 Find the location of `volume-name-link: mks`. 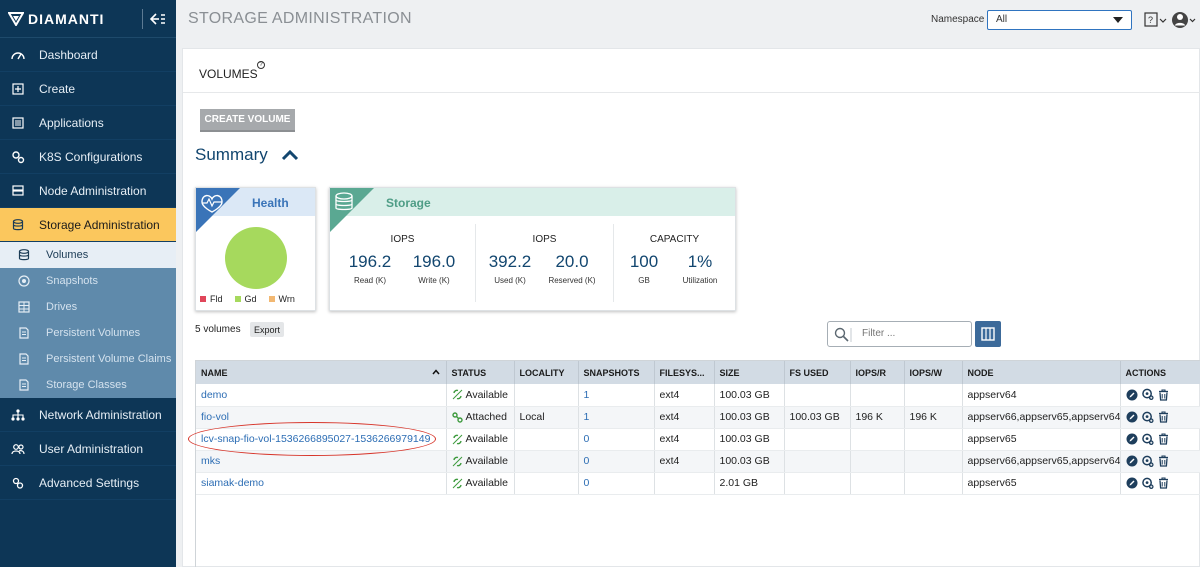

volume-name-link: mks is located at coordinates (210, 461).